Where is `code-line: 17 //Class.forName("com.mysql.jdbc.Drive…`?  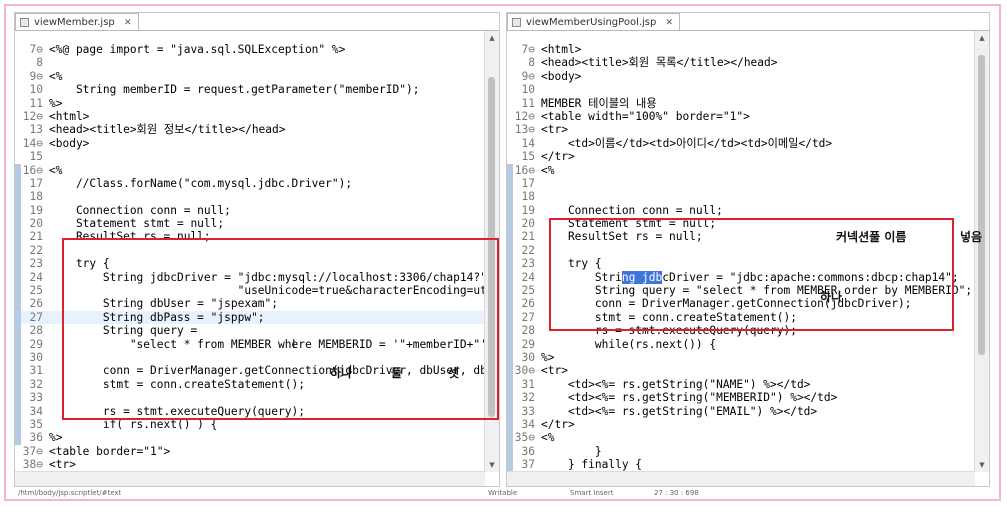 code-line: 17 //Class.forName("com.mysql.jdbc.Drive… is located at coordinates (250, 183).